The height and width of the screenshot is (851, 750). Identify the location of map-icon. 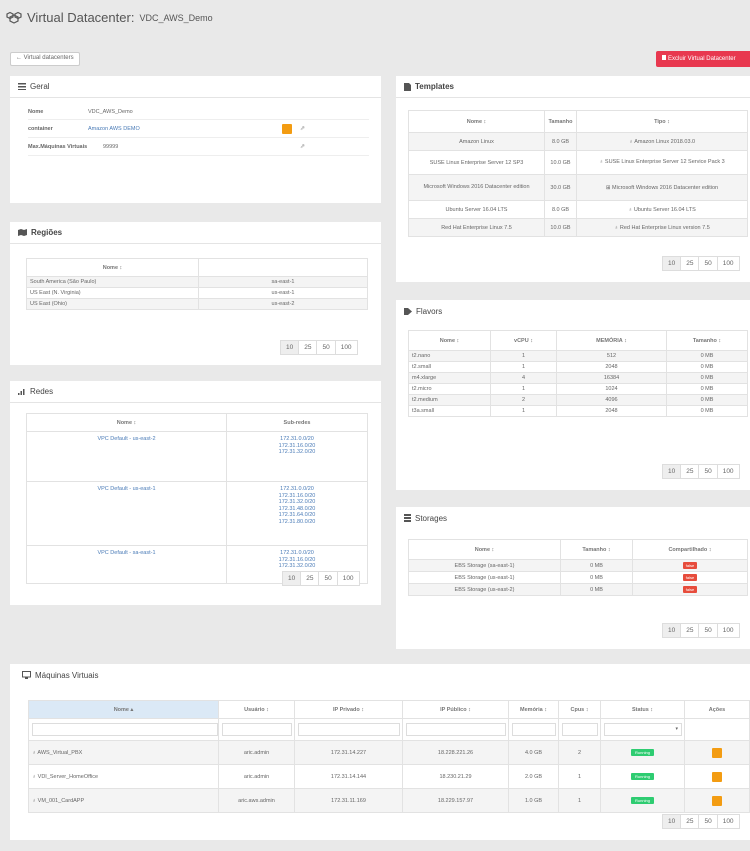
(22, 232).